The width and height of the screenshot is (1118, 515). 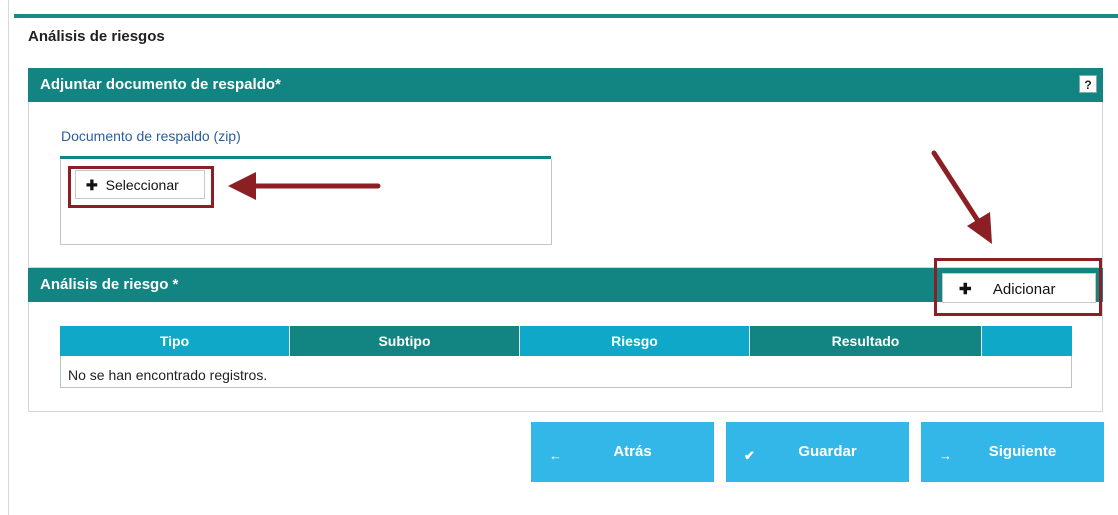 What do you see at coordinates (1022, 451) in the screenshot?
I see `next-button-label: Siguiente` at bounding box center [1022, 451].